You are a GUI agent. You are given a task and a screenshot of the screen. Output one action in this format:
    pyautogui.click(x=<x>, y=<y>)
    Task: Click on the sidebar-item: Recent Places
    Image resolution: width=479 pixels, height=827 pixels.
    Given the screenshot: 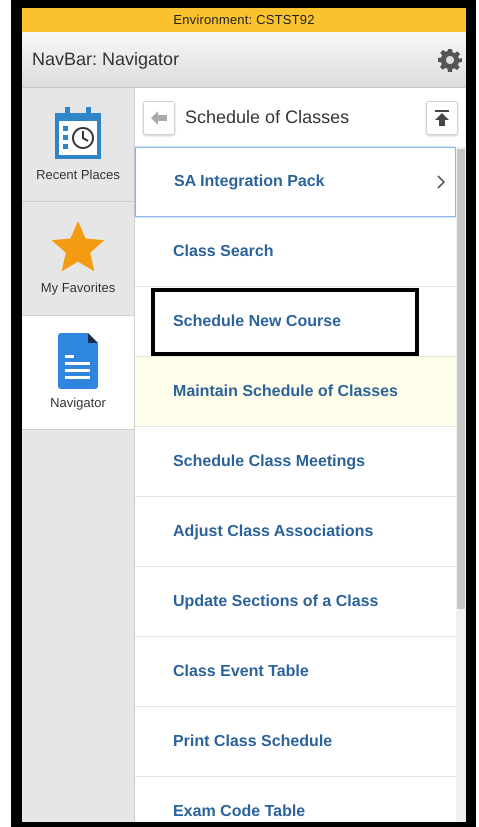 What is the action you would take?
    pyautogui.click(x=78, y=145)
    